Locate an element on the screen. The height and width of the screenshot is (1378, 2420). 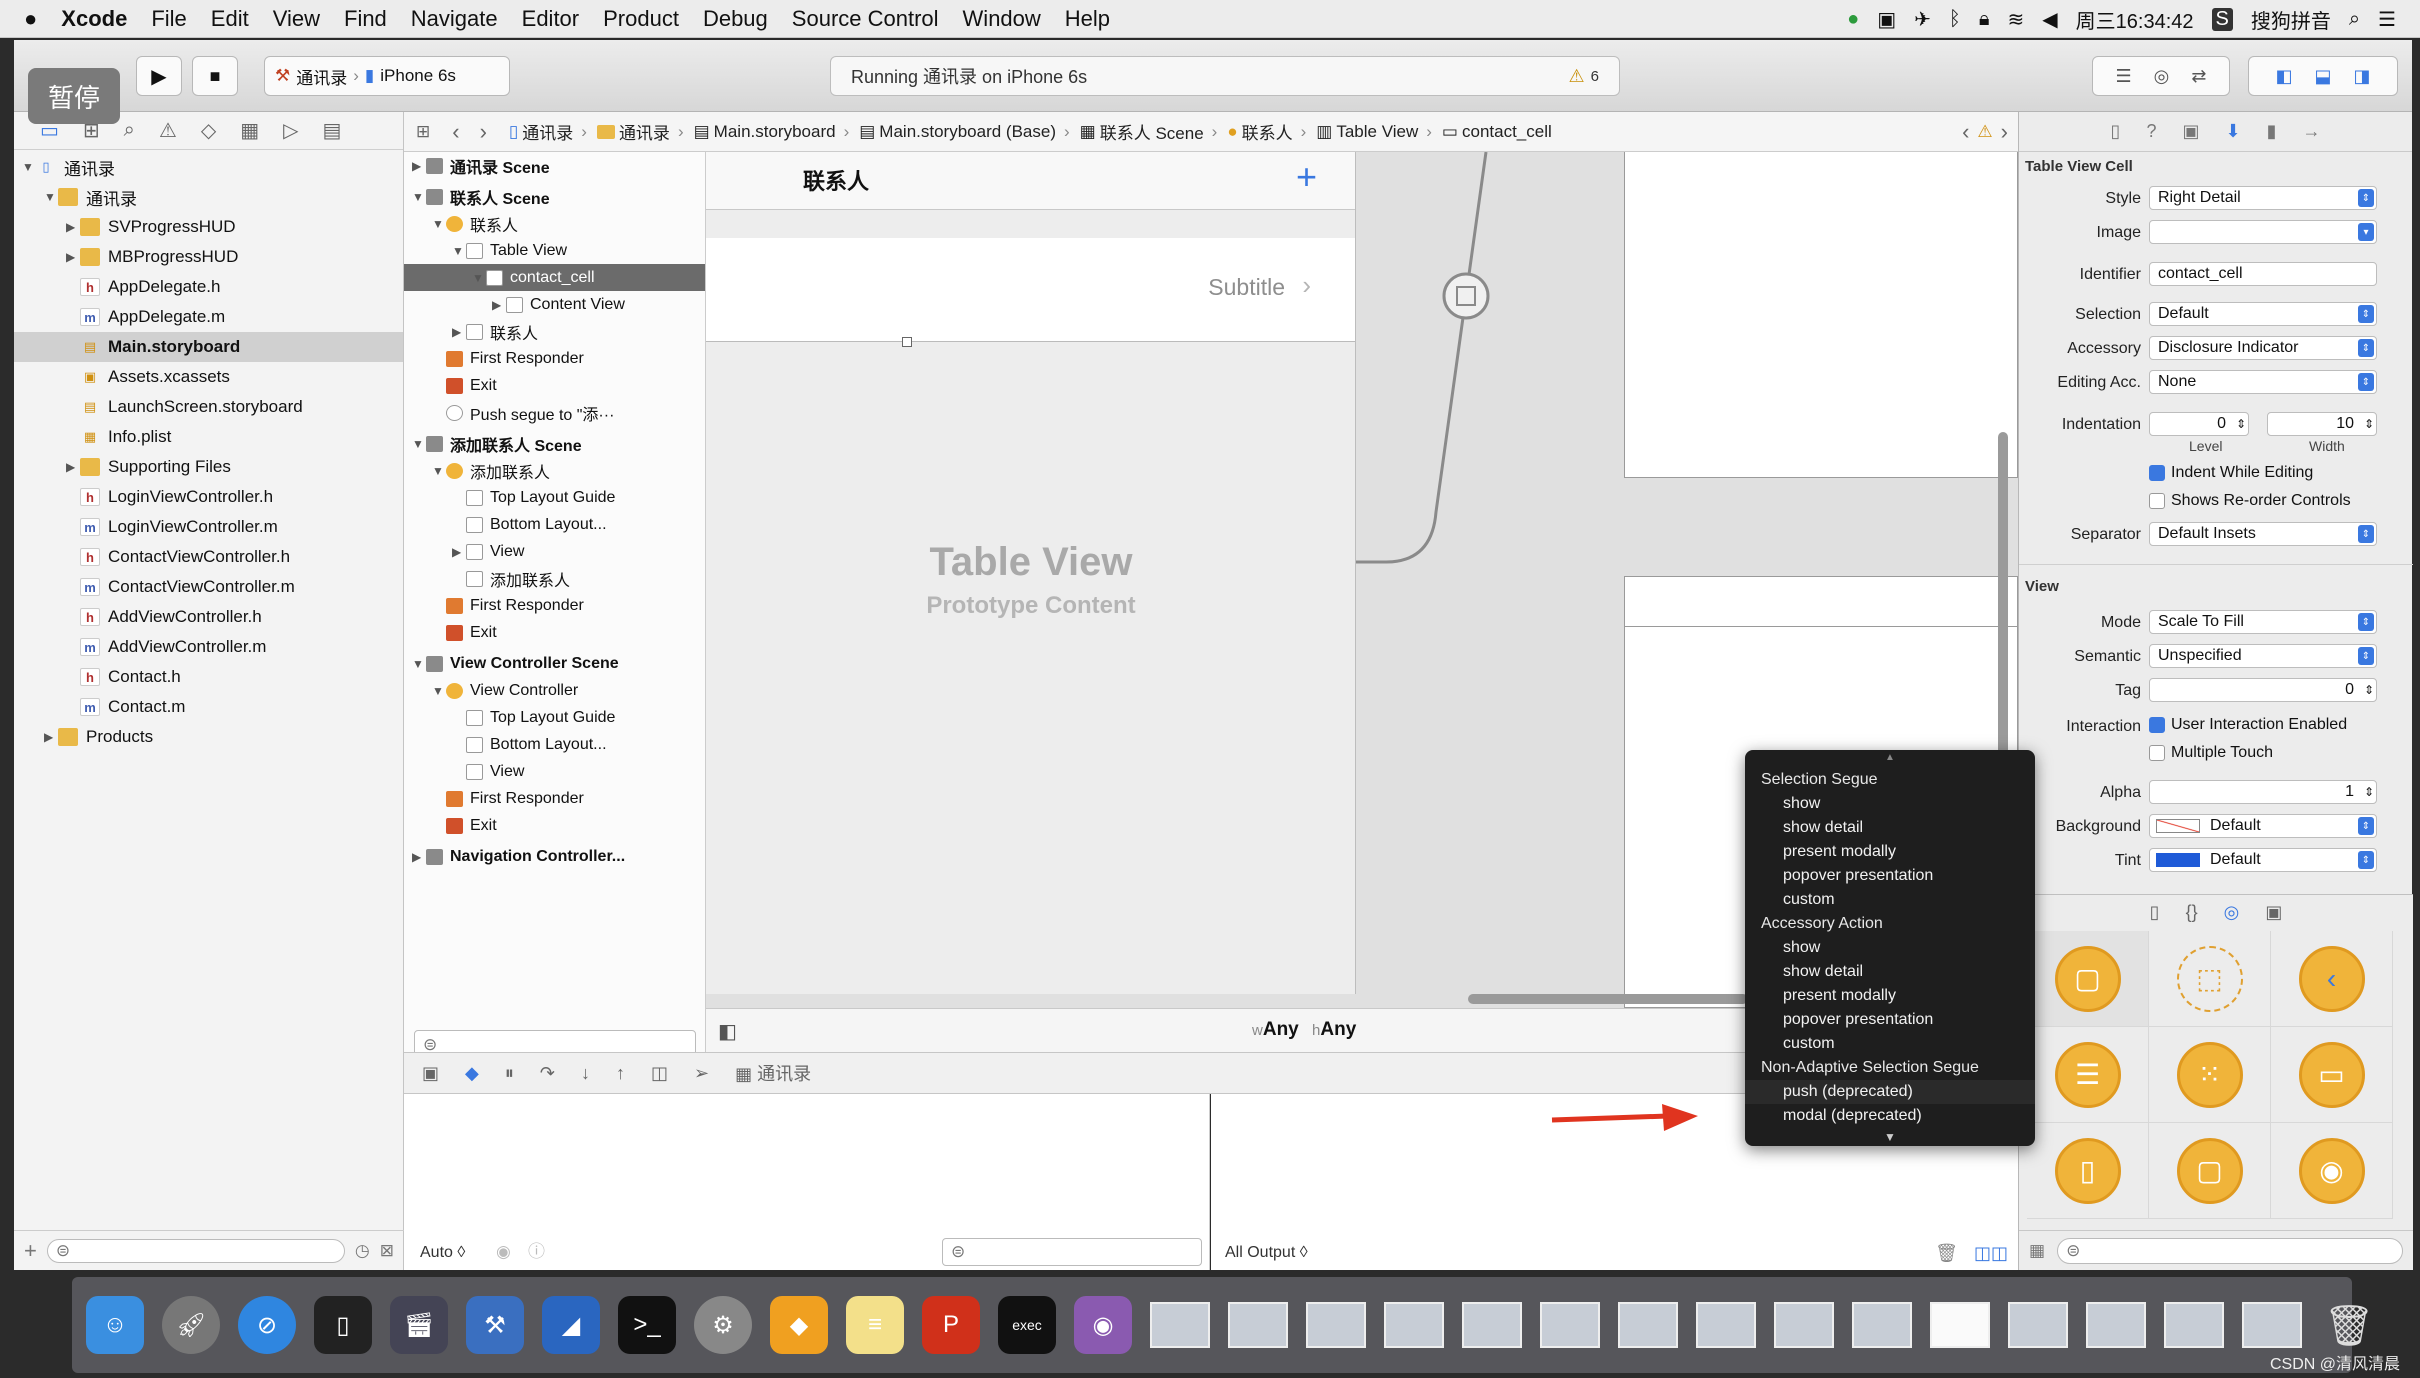
outline-item: Exit is located at coordinates (554, 632).